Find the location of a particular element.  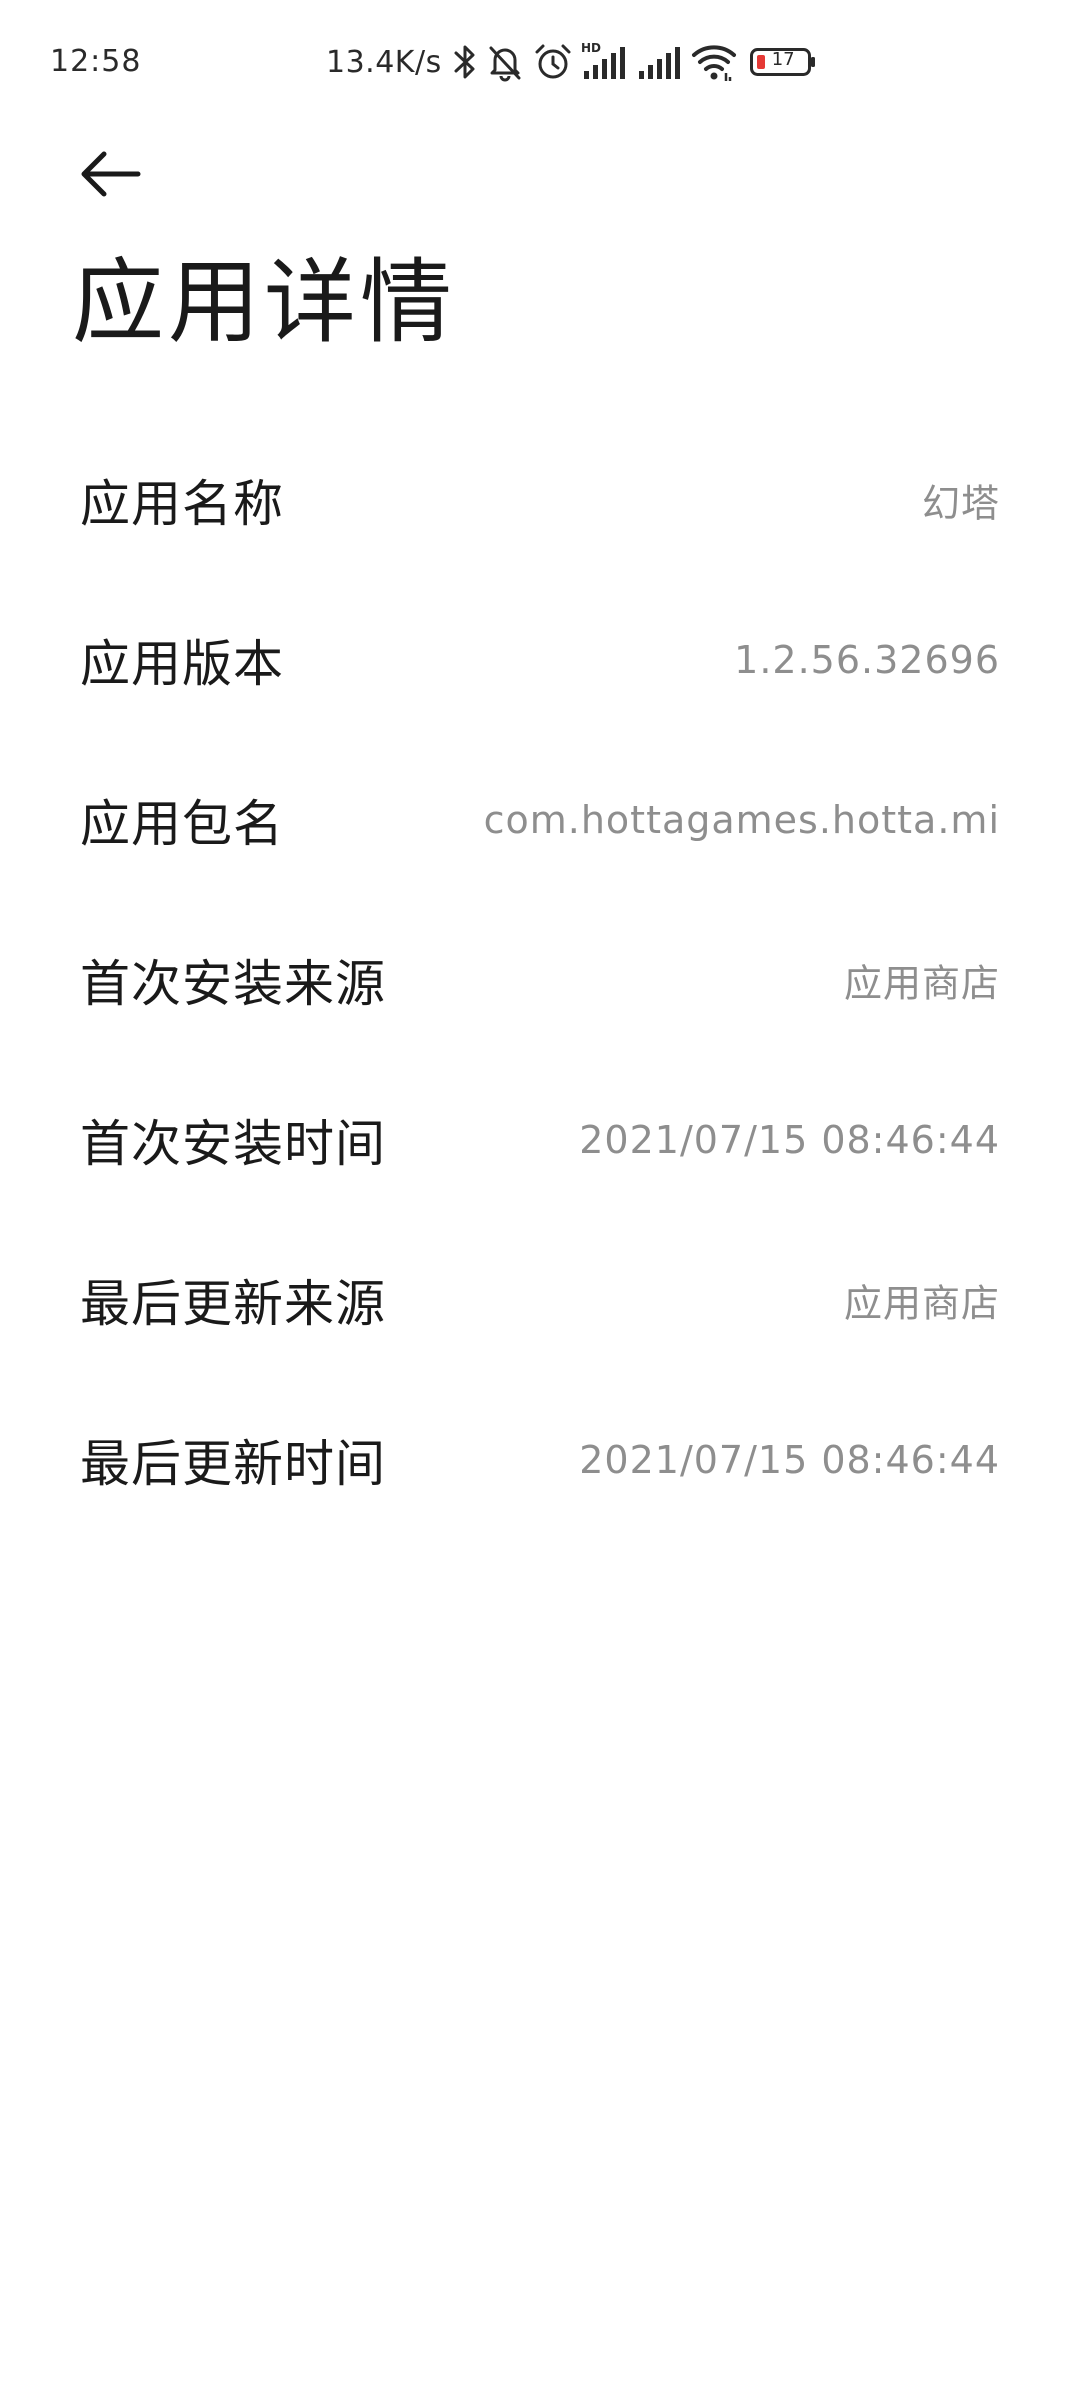

status-icons: 13.4K/s HD 17 is located at coordinates (571, 62).